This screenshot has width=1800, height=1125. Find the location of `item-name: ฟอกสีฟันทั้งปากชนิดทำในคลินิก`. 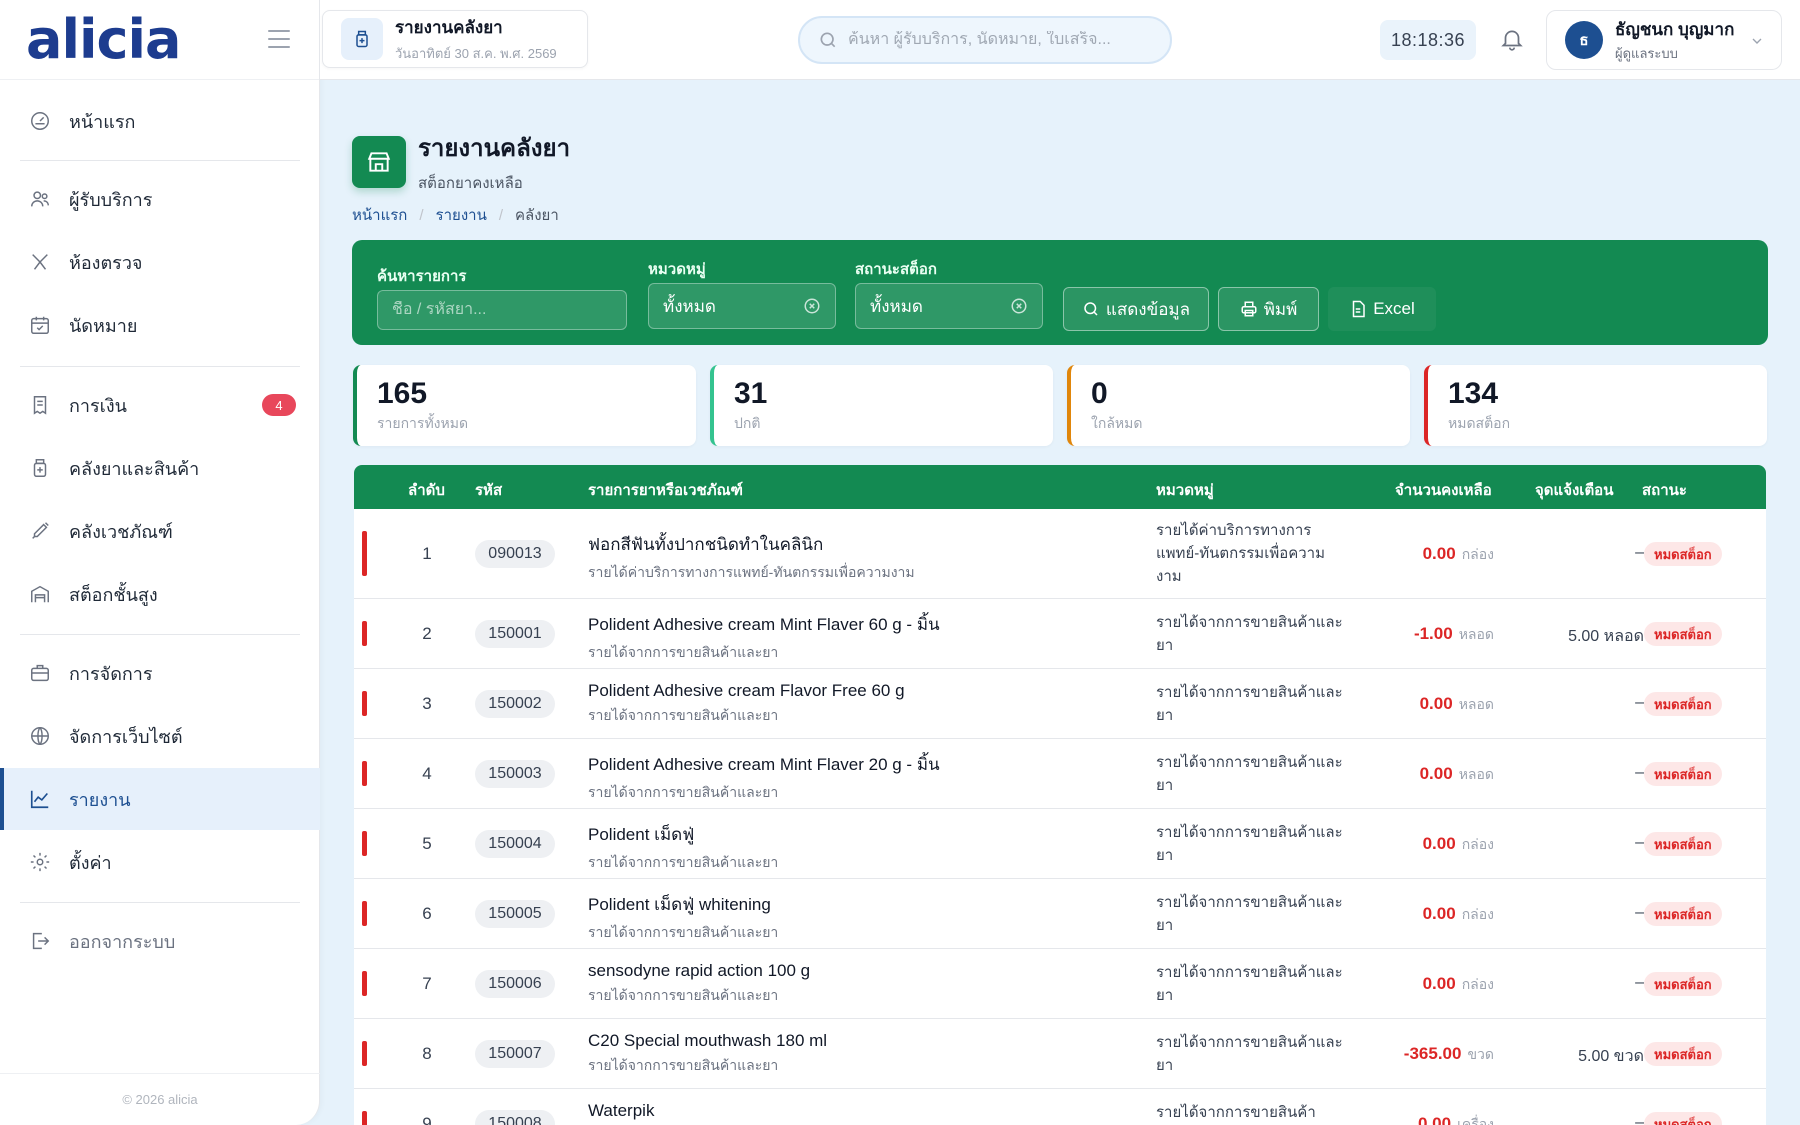

item-name: ฟอกสีฟันทั้งปากชนิดทำในคลินิก is located at coordinates (858, 544).